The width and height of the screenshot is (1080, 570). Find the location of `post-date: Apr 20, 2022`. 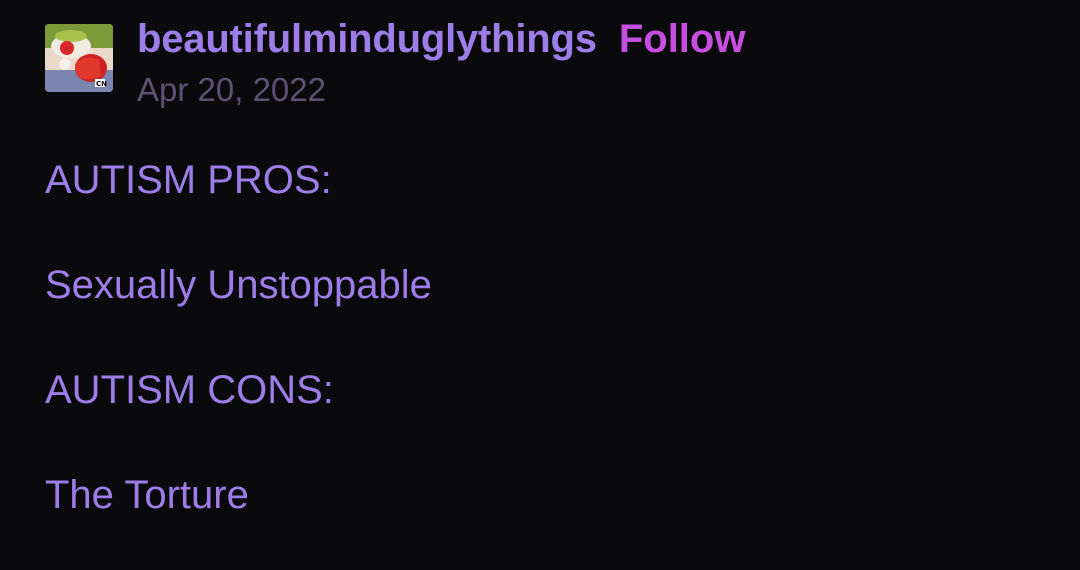

post-date: Apr 20, 2022 is located at coordinates (231, 89).